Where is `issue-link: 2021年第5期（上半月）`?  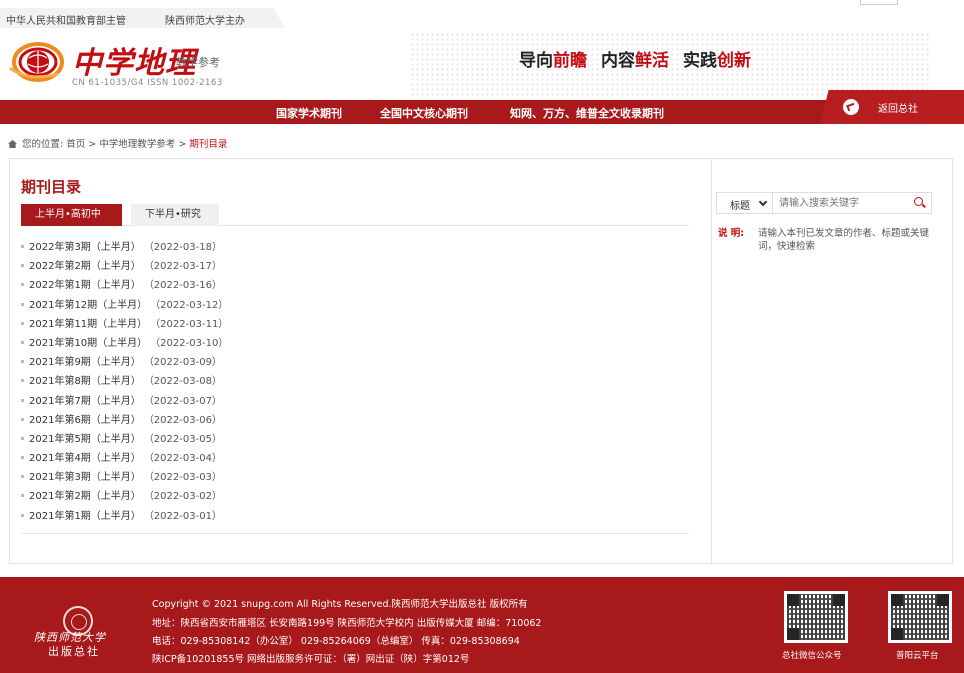 issue-link: 2021年第5期（上半月） is located at coordinates (85, 439).